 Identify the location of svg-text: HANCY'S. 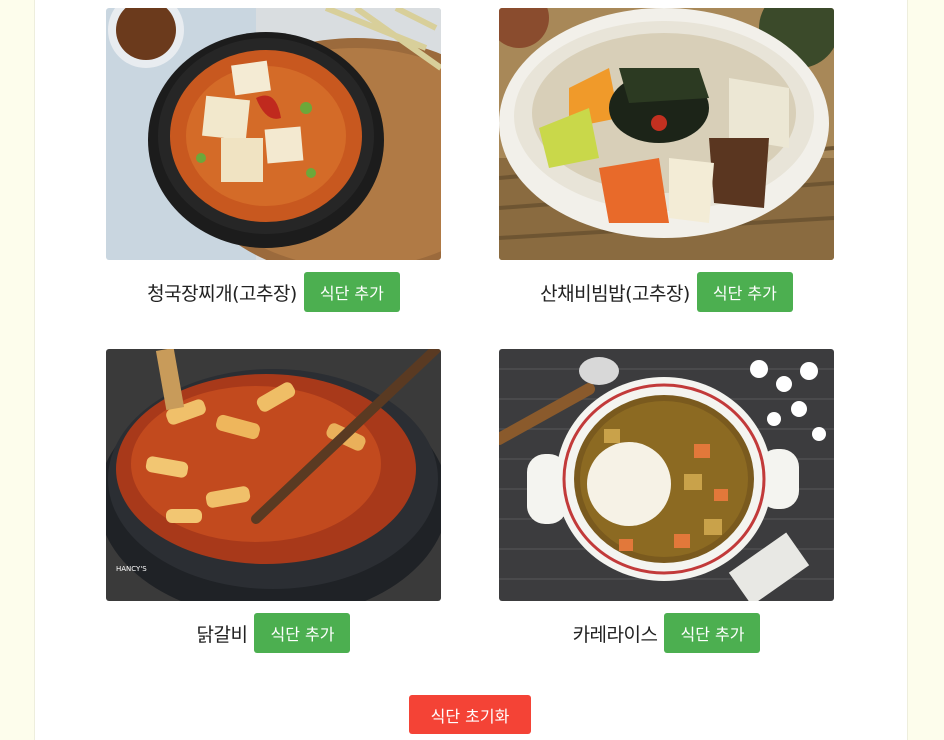
(131, 569).